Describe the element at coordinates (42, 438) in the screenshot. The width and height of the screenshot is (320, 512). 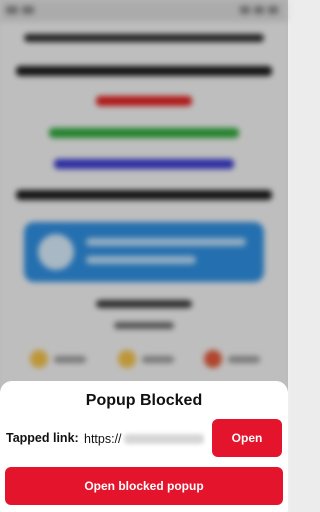
I see `tapped-link-label: Tapped link:` at that location.